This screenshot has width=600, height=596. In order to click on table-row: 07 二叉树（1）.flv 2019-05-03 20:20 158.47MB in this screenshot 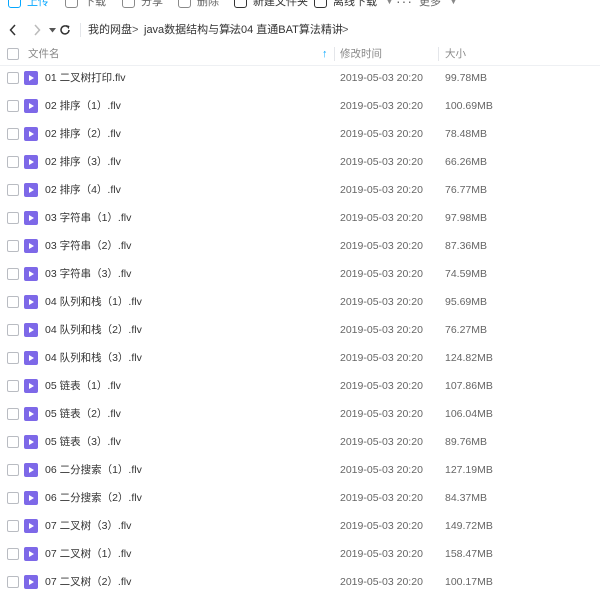, I will do `click(300, 554)`.